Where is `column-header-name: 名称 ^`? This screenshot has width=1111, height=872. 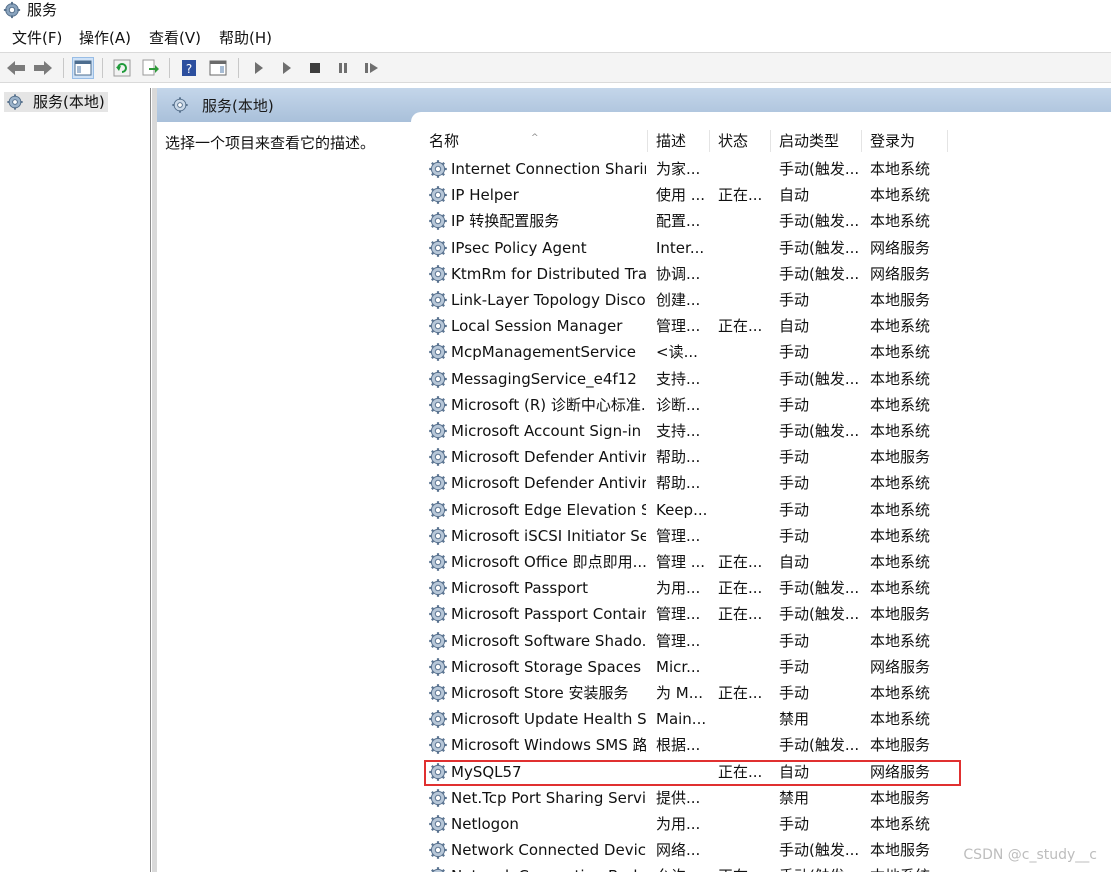 column-header-name: 名称 ^ is located at coordinates (534, 141).